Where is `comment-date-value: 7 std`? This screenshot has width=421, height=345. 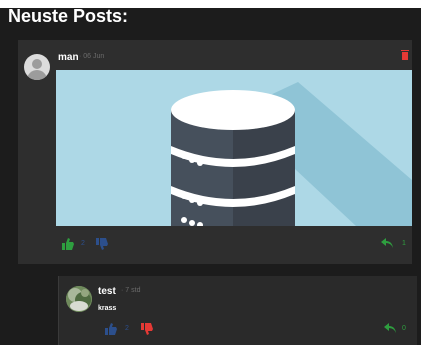 comment-date-value: 7 std is located at coordinates (133, 290).